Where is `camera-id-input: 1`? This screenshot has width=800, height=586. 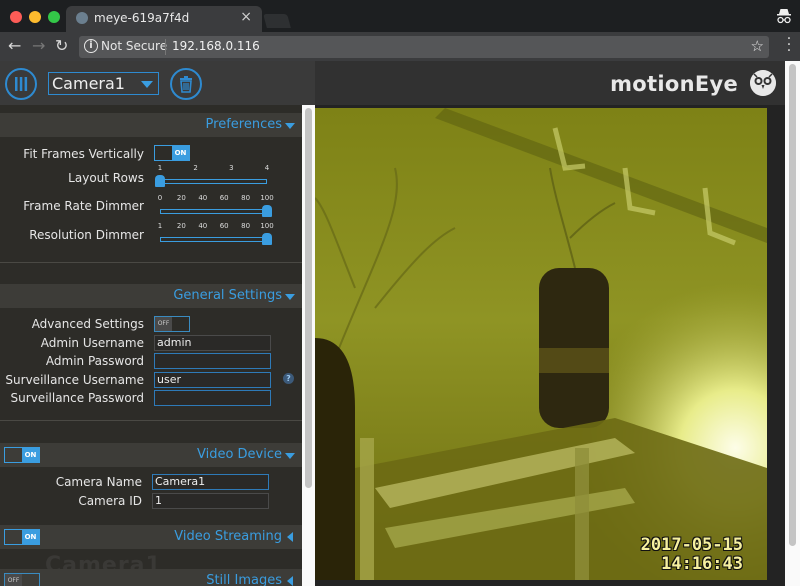
camera-id-input: 1 is located at coordinates (210, 501).